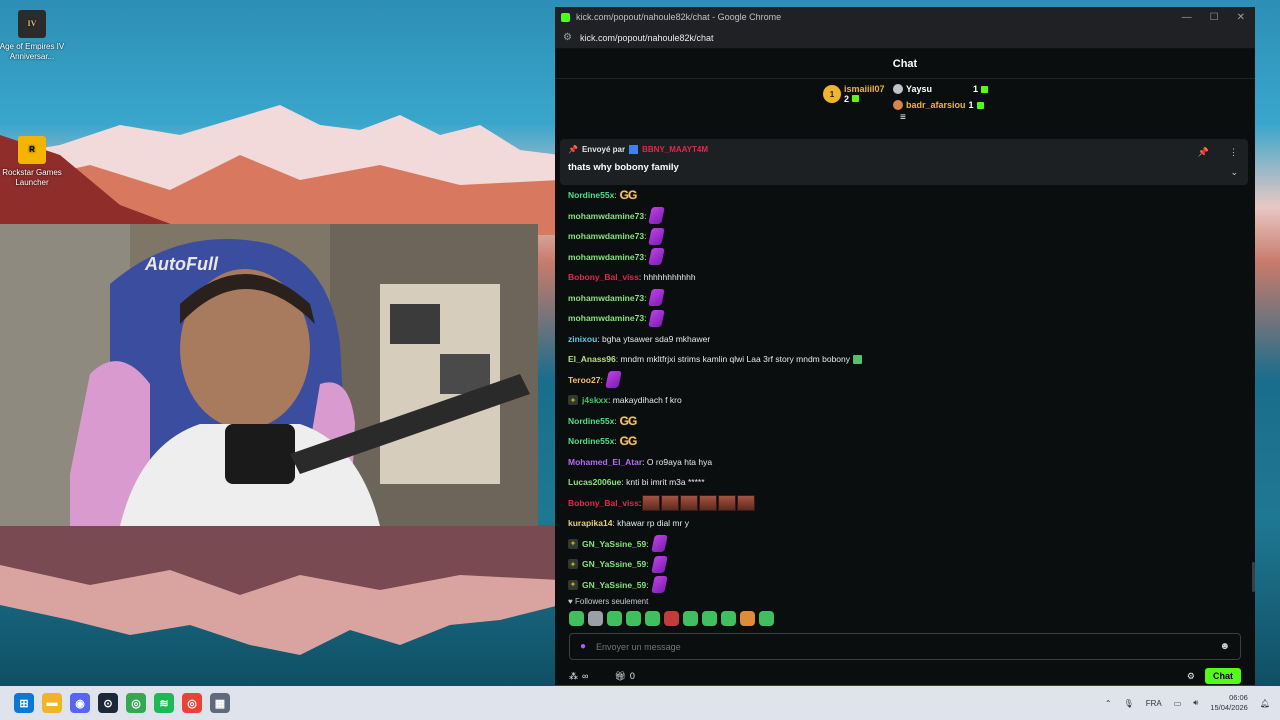  Describe the element at coordinates (911, 400) in the screenshot. I see `chat-message: ✦ j4skxx: makaydihach f kro` at that location.